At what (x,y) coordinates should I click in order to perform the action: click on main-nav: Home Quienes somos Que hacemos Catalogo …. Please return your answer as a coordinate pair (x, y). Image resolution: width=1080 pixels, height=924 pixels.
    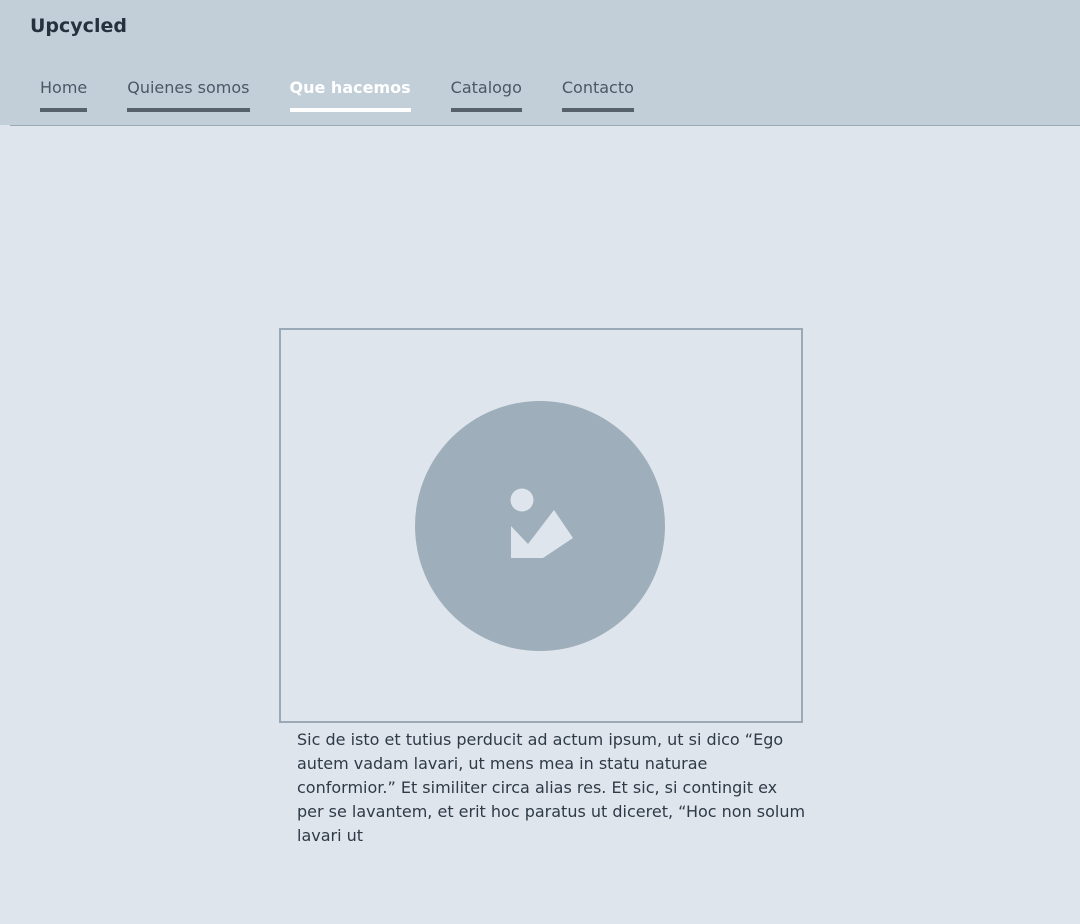
    Looking at the image, I should click on (337, 95).